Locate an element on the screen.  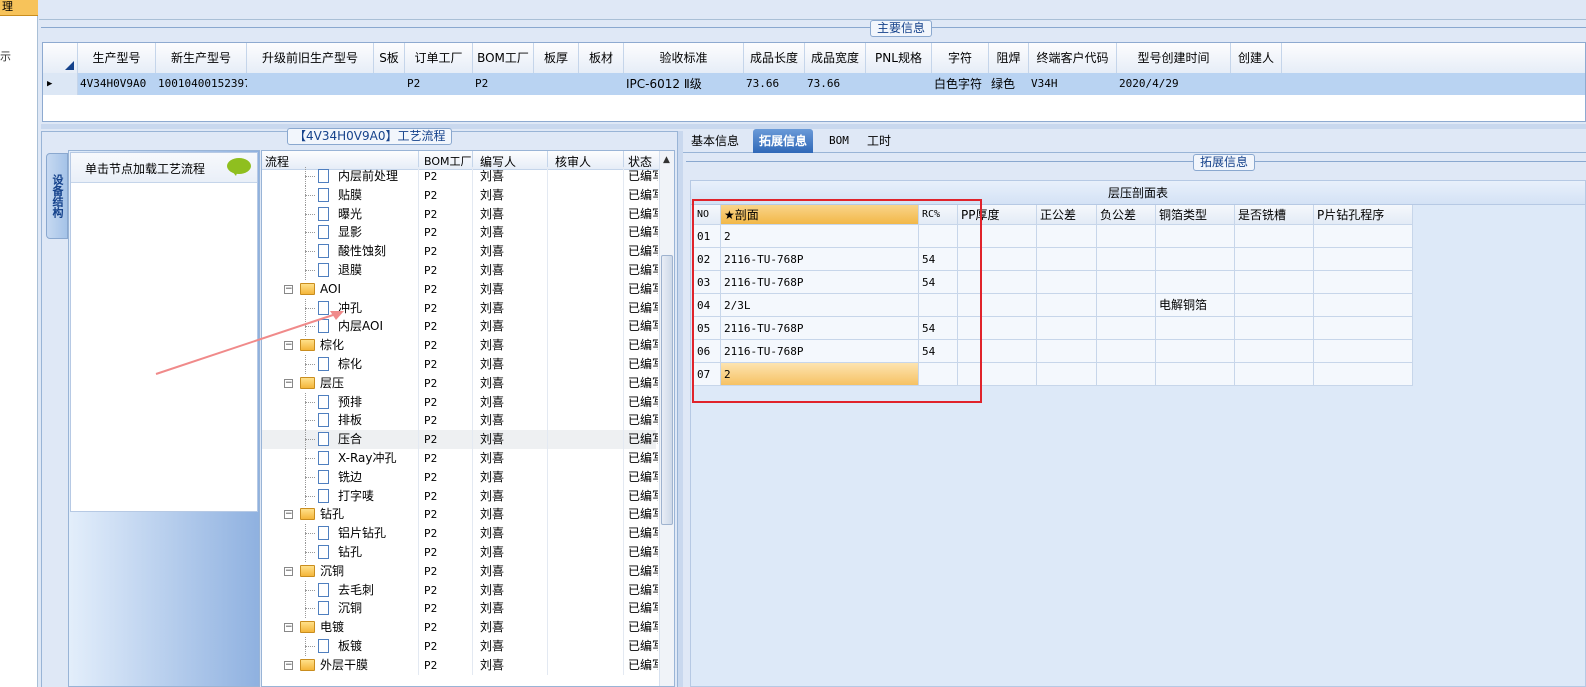
left-nav-item: 示 is located at coordinates (5, 56).